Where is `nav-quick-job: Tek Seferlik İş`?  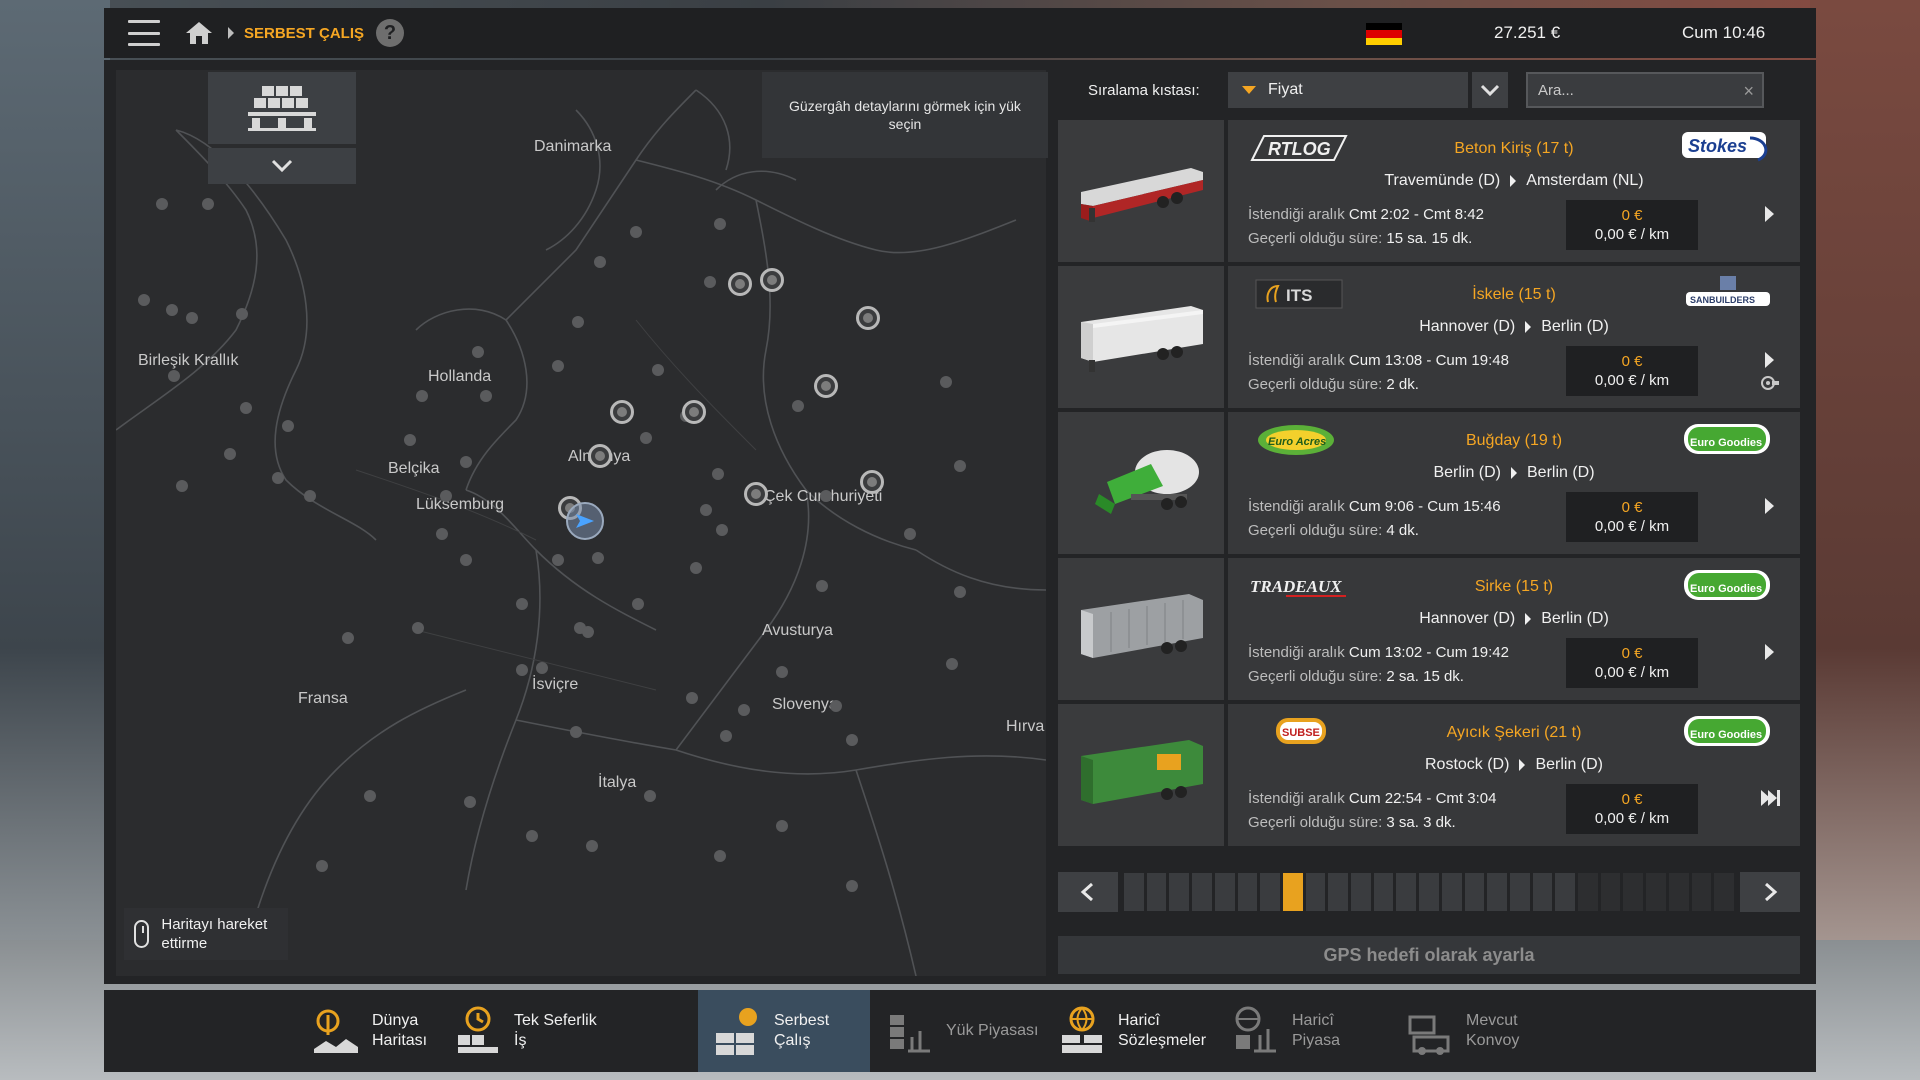
nav-quick-job: Tek Seferlik İş is located at coordinates (537, 1031).